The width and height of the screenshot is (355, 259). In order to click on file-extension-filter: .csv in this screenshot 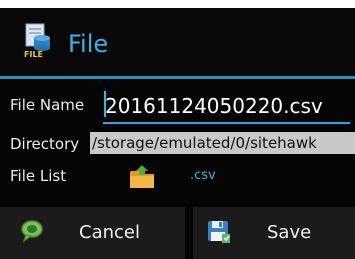, I will do `click(203, 175)`.